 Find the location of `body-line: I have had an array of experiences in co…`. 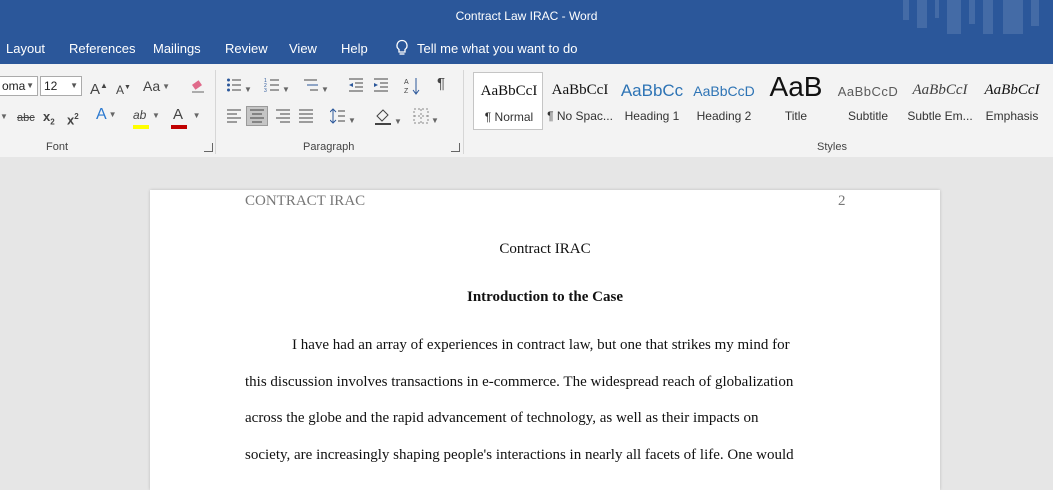

body-line: I have had an array of experiences in co… is located at coordinates (541, 345).